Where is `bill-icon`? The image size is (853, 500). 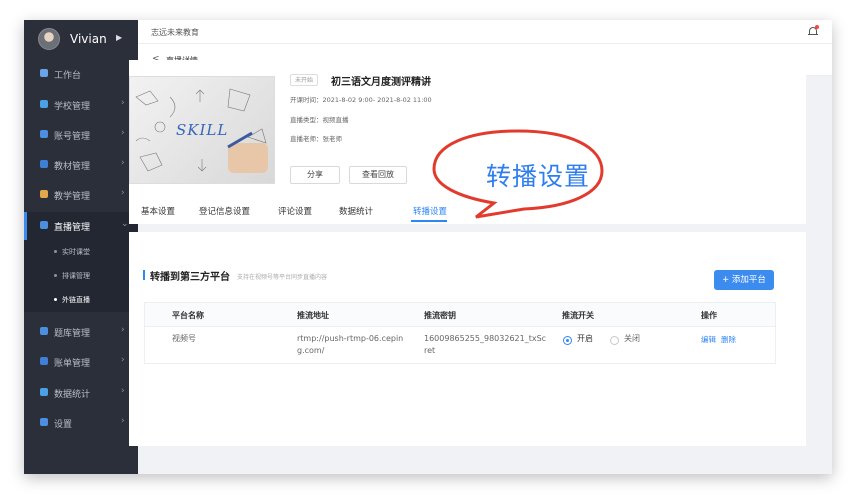
bill-icon is located at coordinates (44, 361).